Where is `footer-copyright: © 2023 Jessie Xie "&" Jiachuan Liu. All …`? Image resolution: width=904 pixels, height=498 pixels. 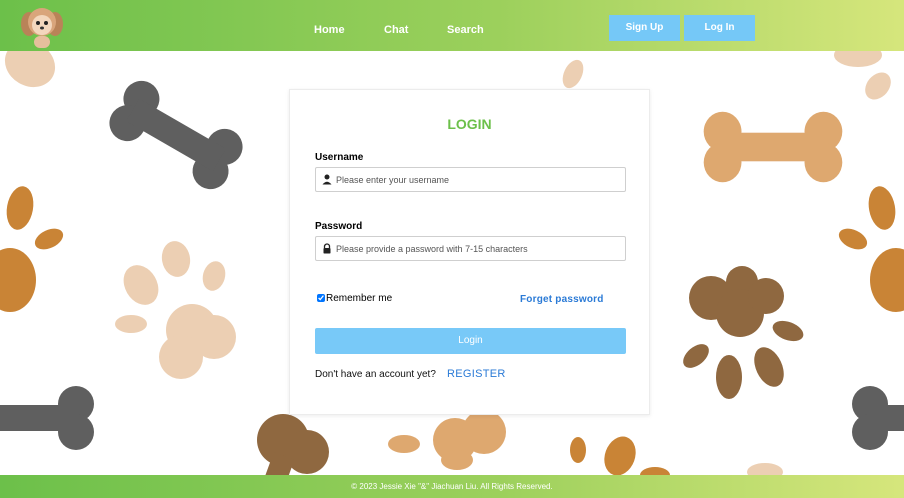
footer-copyright: © 2023 Jessie Xie "&" Jiachuan Liu. All … is located at coordinates (452, 486).